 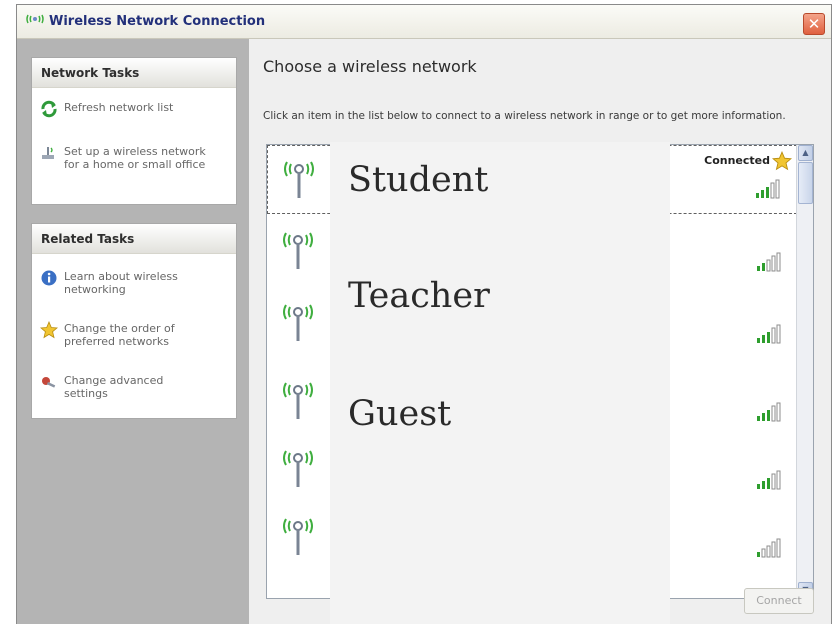 What do you see at coordinates (400, 414) in the screenshot?
I see `network-name-guest: Guest` at bounding box center [400, 414].